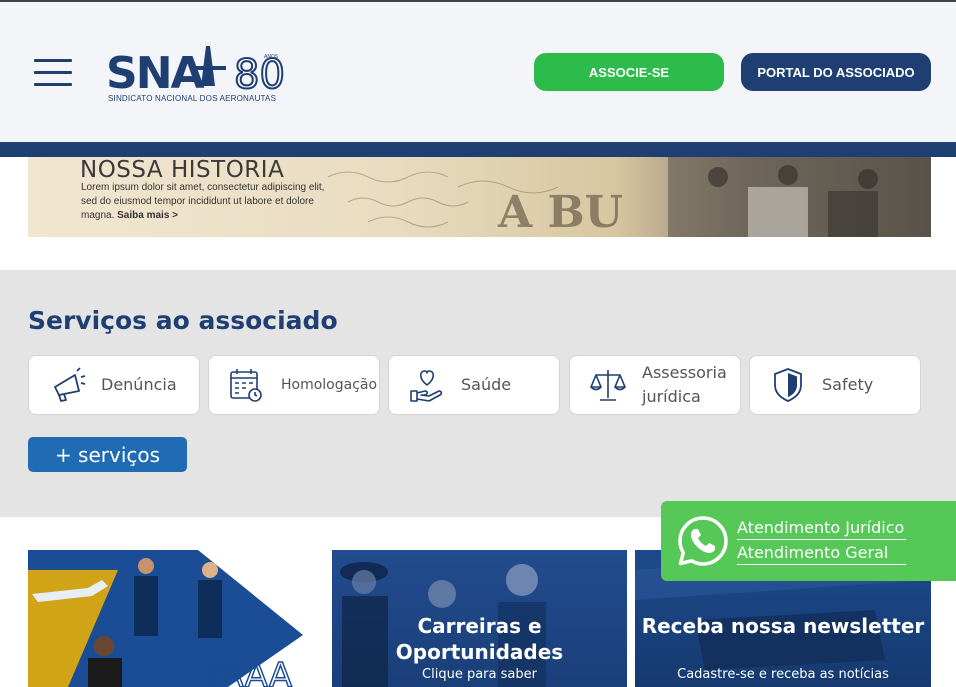 Image resolution: width=956 pixels, height=687 pixels. I want to click on service-label: Denúncia, so click(139, 384).